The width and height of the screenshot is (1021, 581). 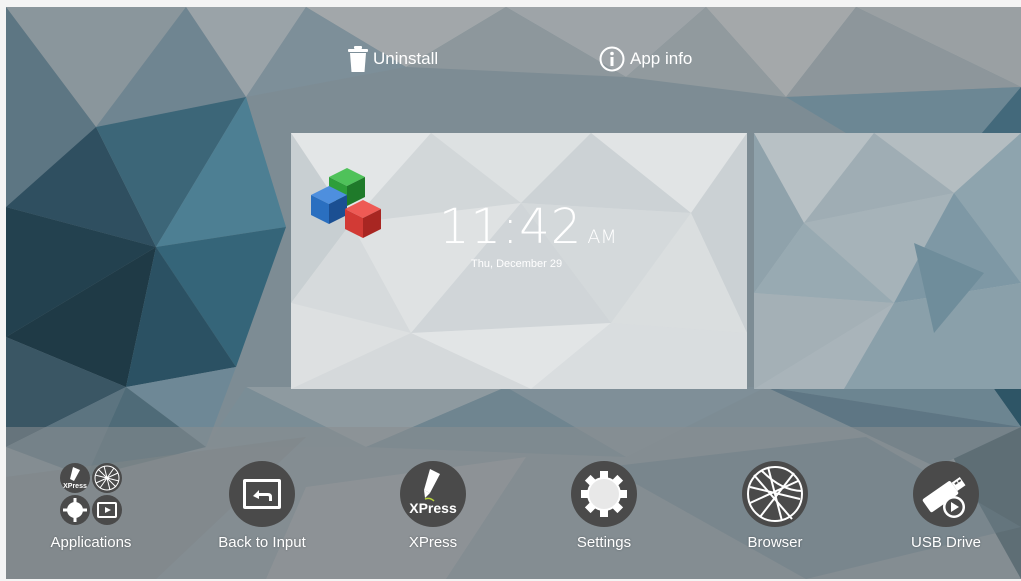 What do you see at coordinates (262, 542) in the screenshot?
I see `dock-label-back-to-input: Back to Input` at bounding box center [262, 542].